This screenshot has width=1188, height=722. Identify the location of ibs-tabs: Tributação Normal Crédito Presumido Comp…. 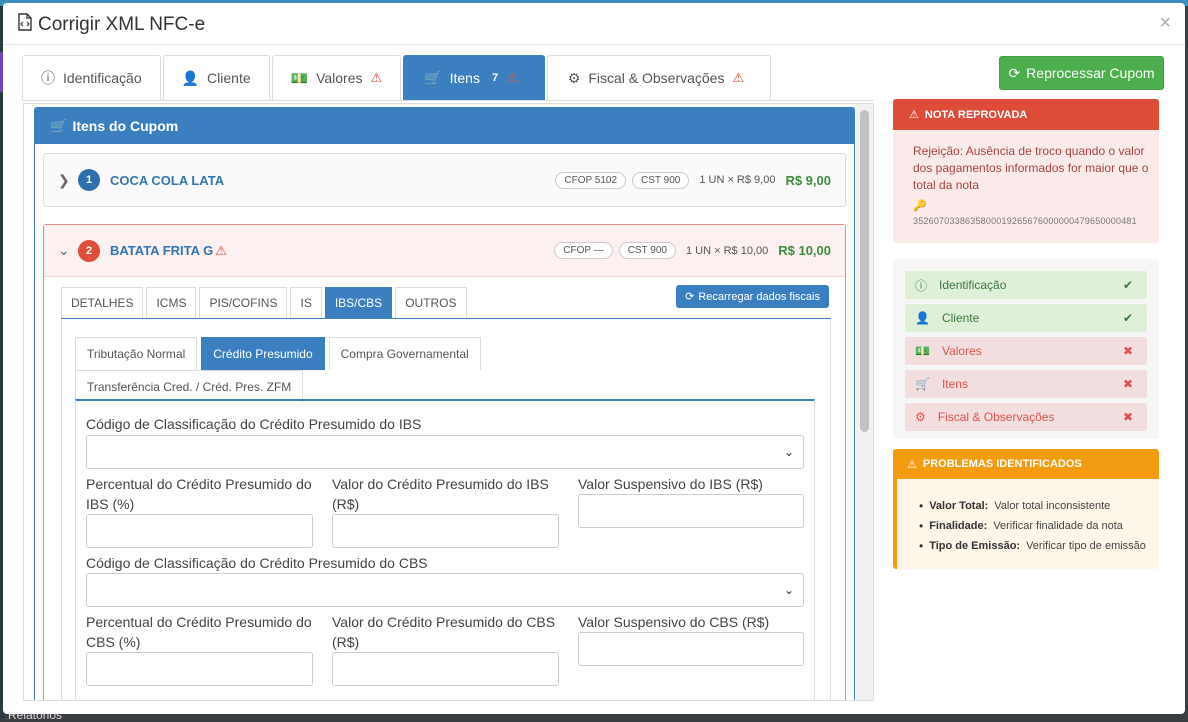
(445, 370).